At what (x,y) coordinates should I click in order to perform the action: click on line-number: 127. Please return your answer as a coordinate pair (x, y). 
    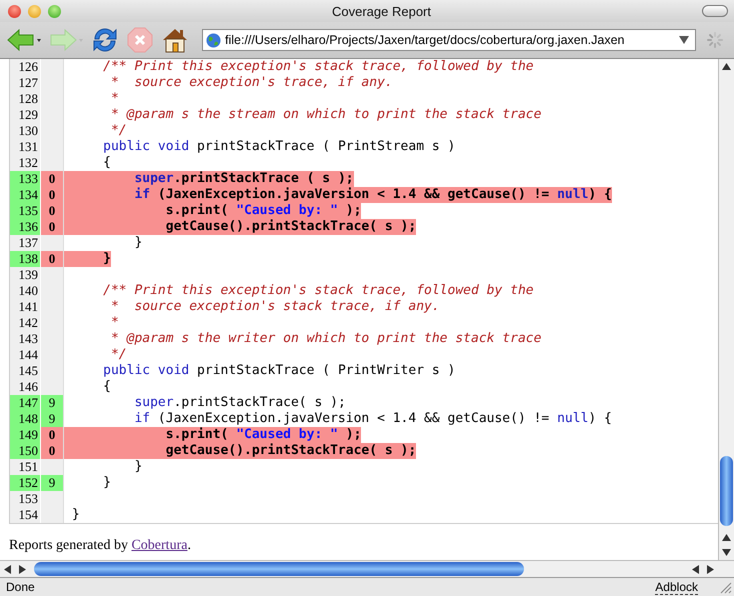
    Looking at the image, I should click on (25, 83).